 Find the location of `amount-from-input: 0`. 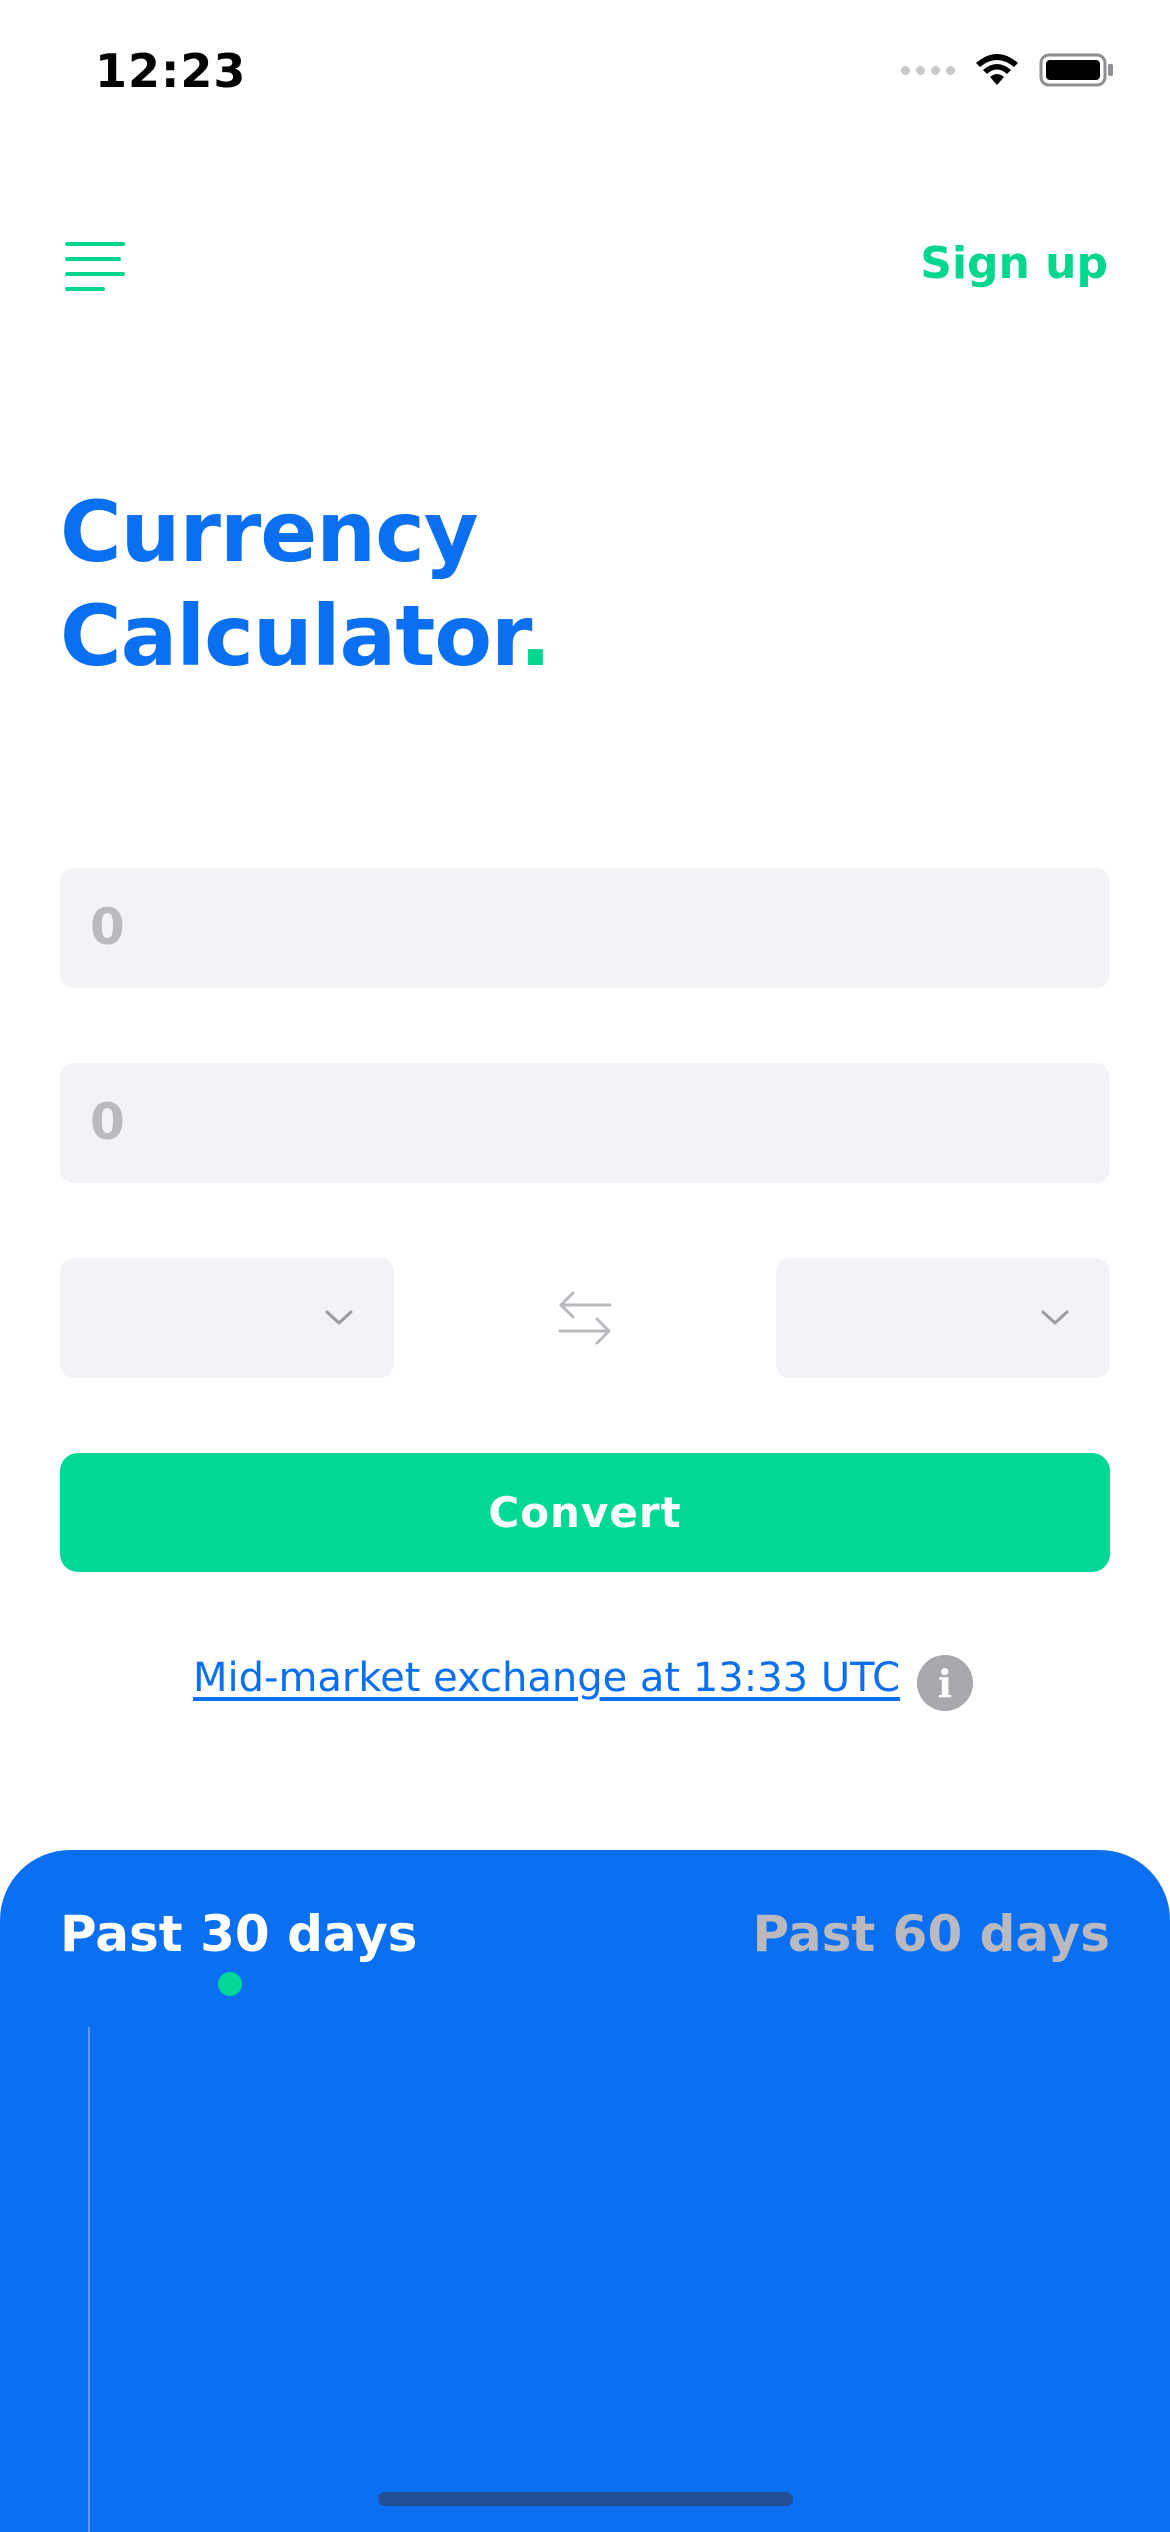

amount-from-input: 0 is located at coordinates (585, 928).